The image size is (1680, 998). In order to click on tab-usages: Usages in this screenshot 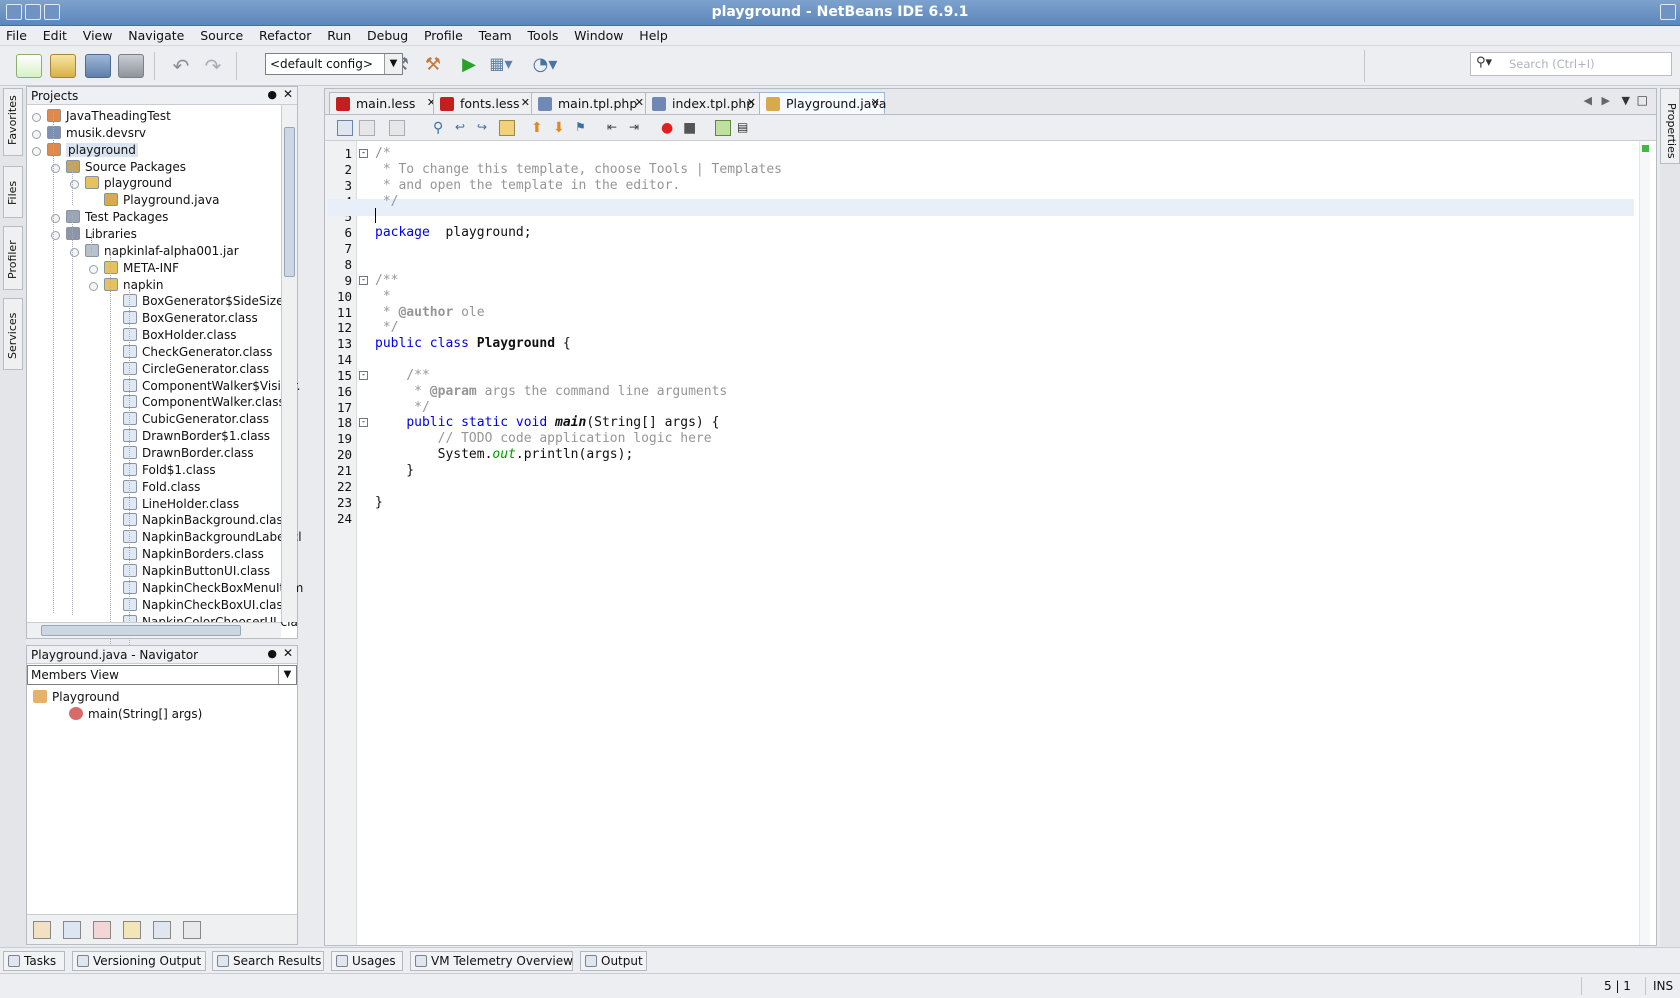, I will do `click(367, 961)`.